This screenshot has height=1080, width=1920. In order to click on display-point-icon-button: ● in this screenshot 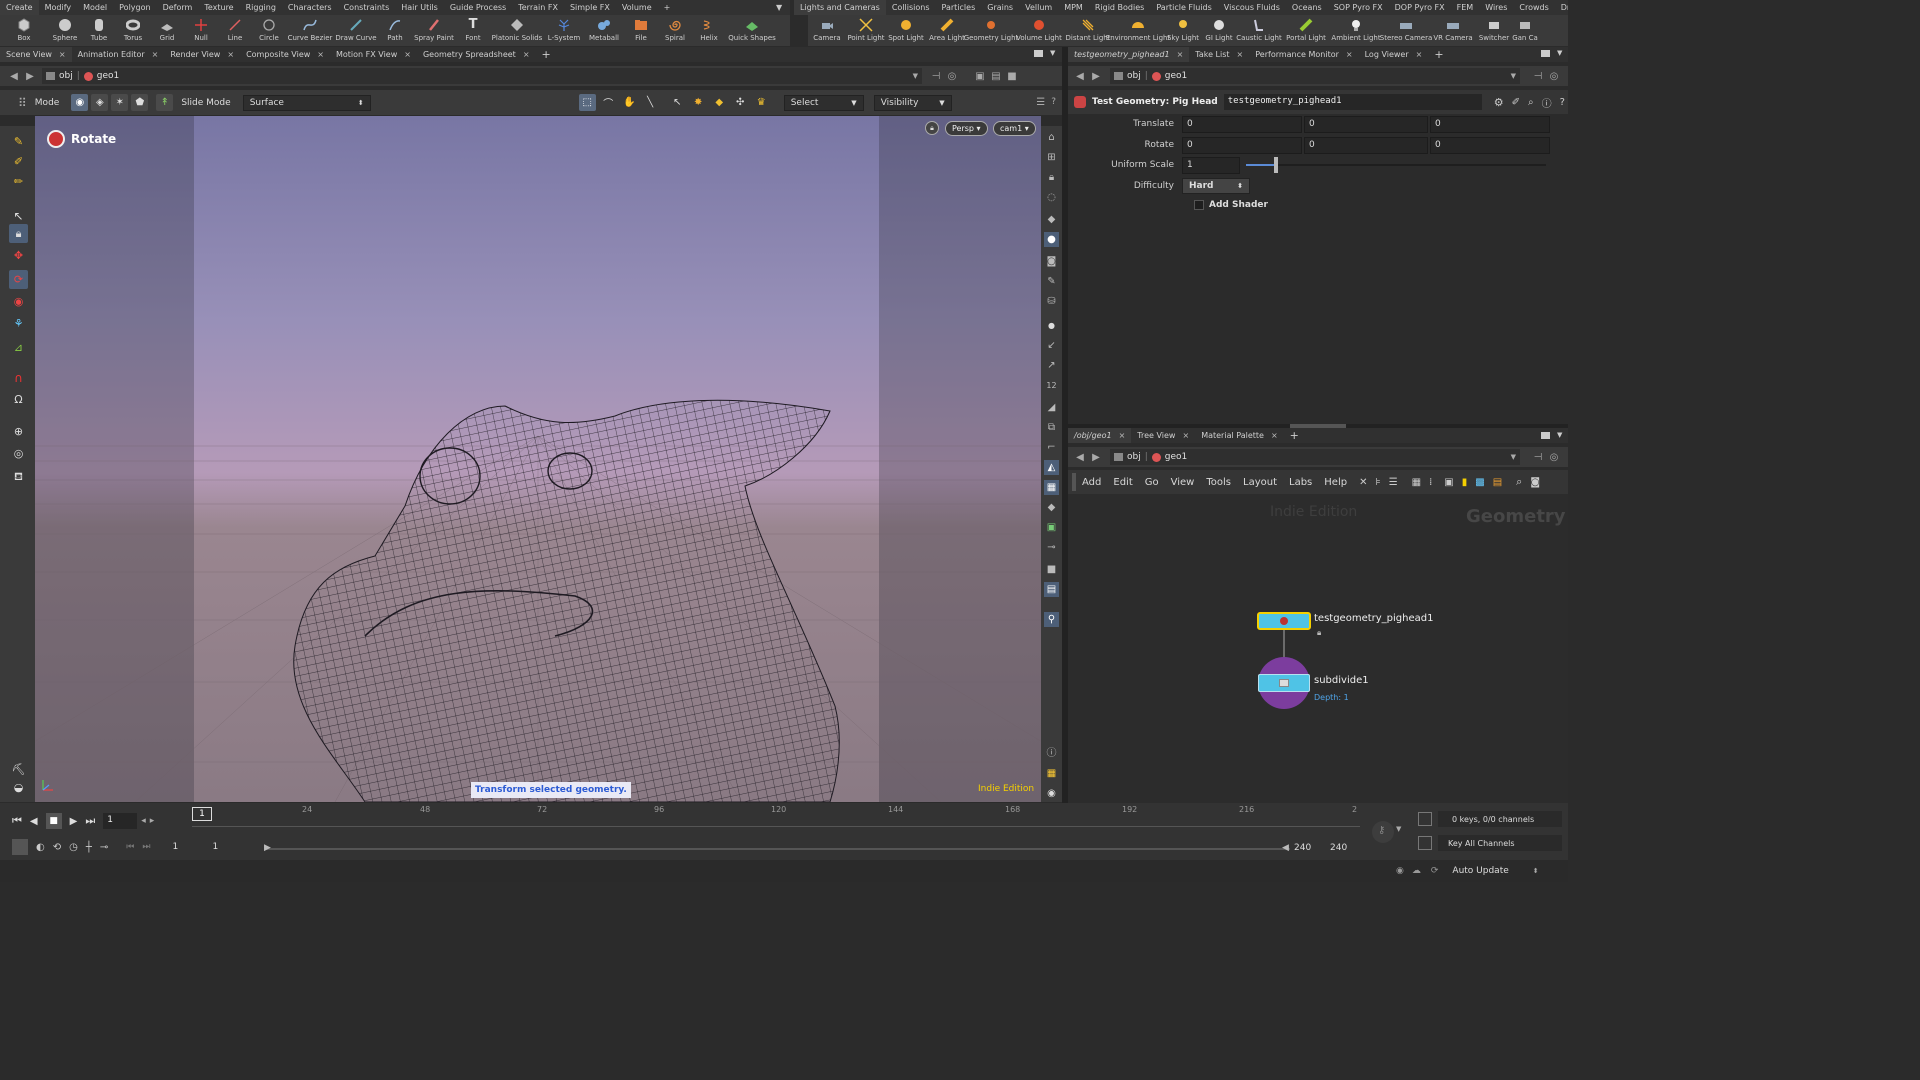, I will do `click(1051, 325)`.